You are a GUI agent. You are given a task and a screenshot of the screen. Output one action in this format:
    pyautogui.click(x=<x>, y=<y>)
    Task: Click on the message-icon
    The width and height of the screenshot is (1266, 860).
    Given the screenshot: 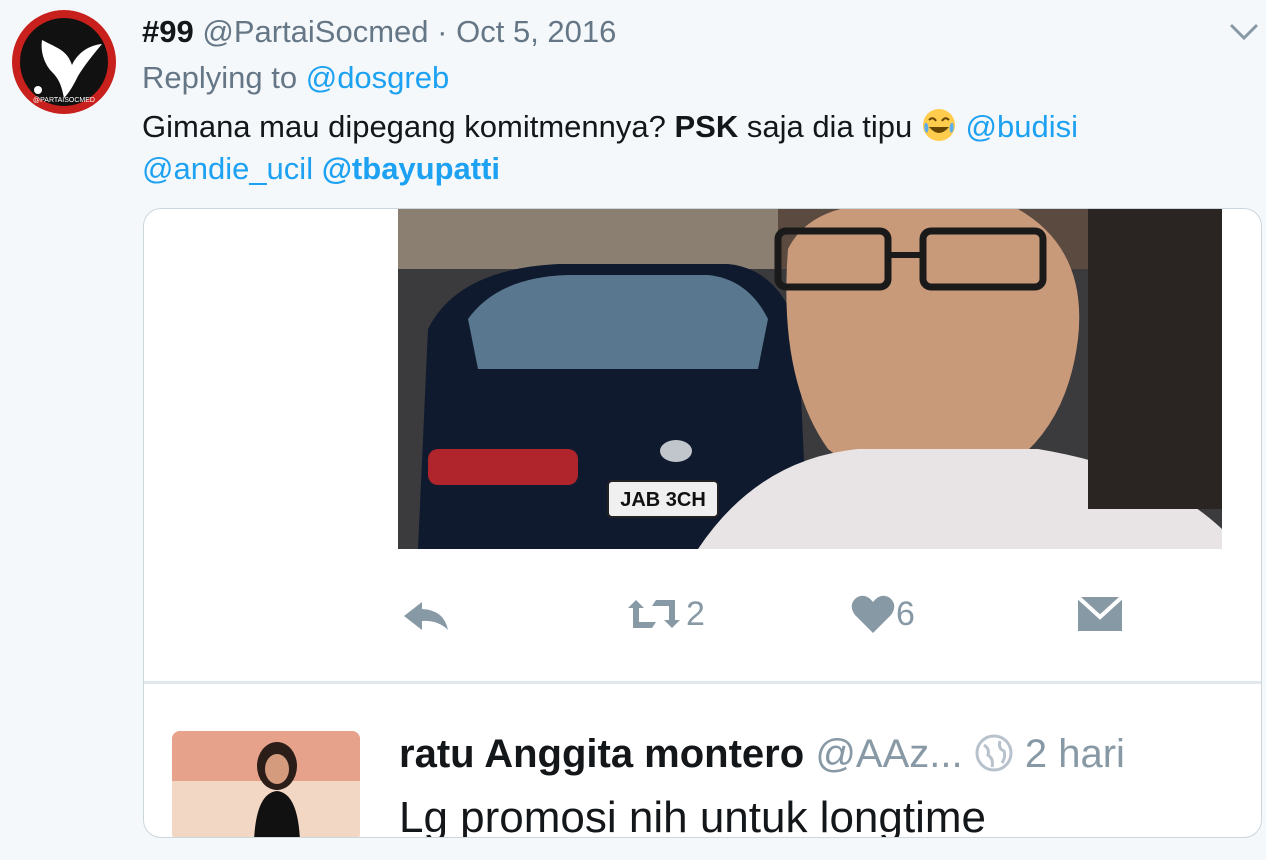 What is the action you would take?
    pyautogui.click(x=1100, y=613)
    